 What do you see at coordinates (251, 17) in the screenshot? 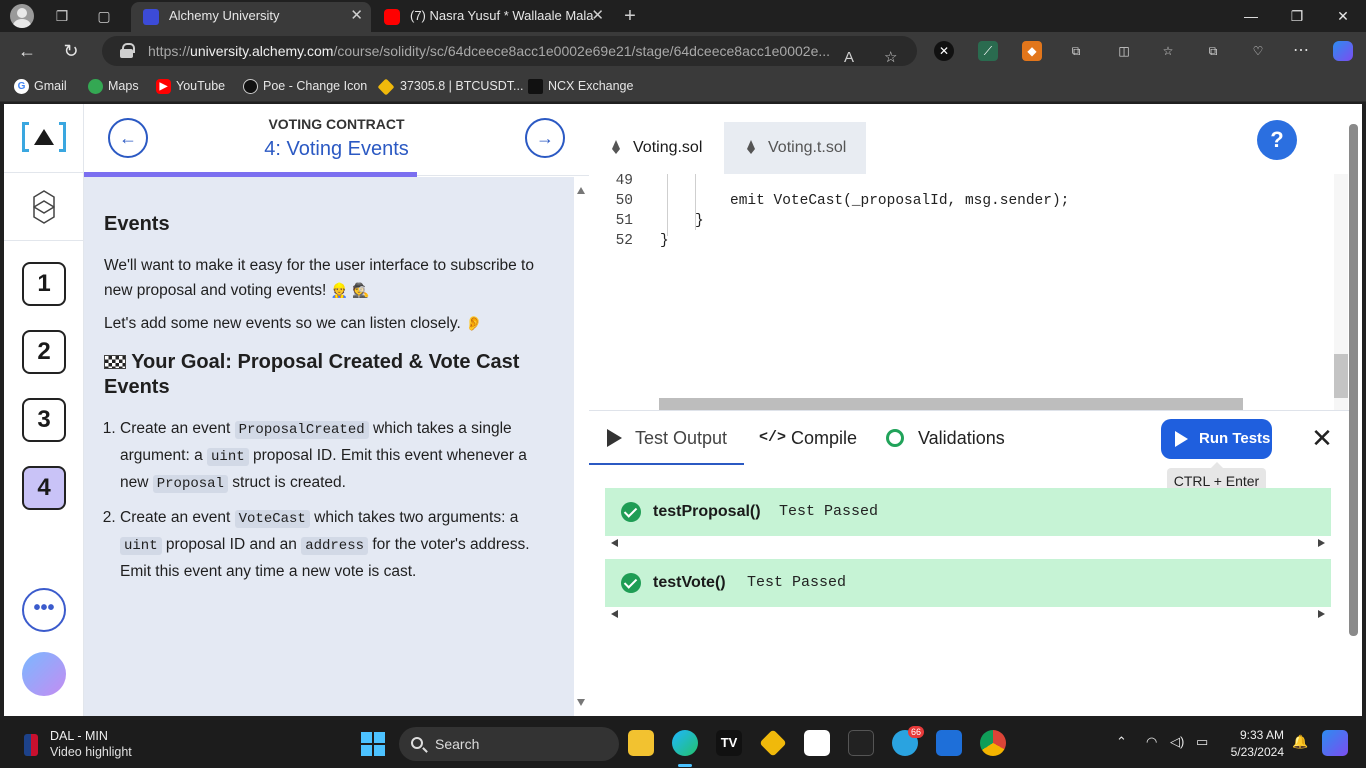
I see `tab-alchemy-university: Alchemy University ✕` at bounding box center [251, 17].